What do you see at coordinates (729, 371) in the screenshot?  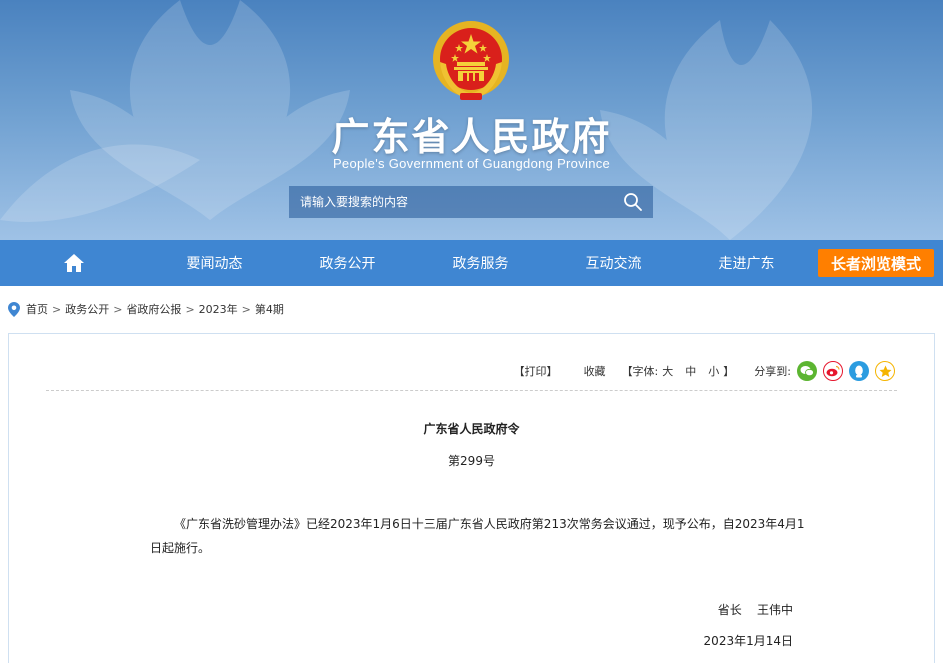 I see `font-size-bracket: 】` at bounding box center [729, 371].